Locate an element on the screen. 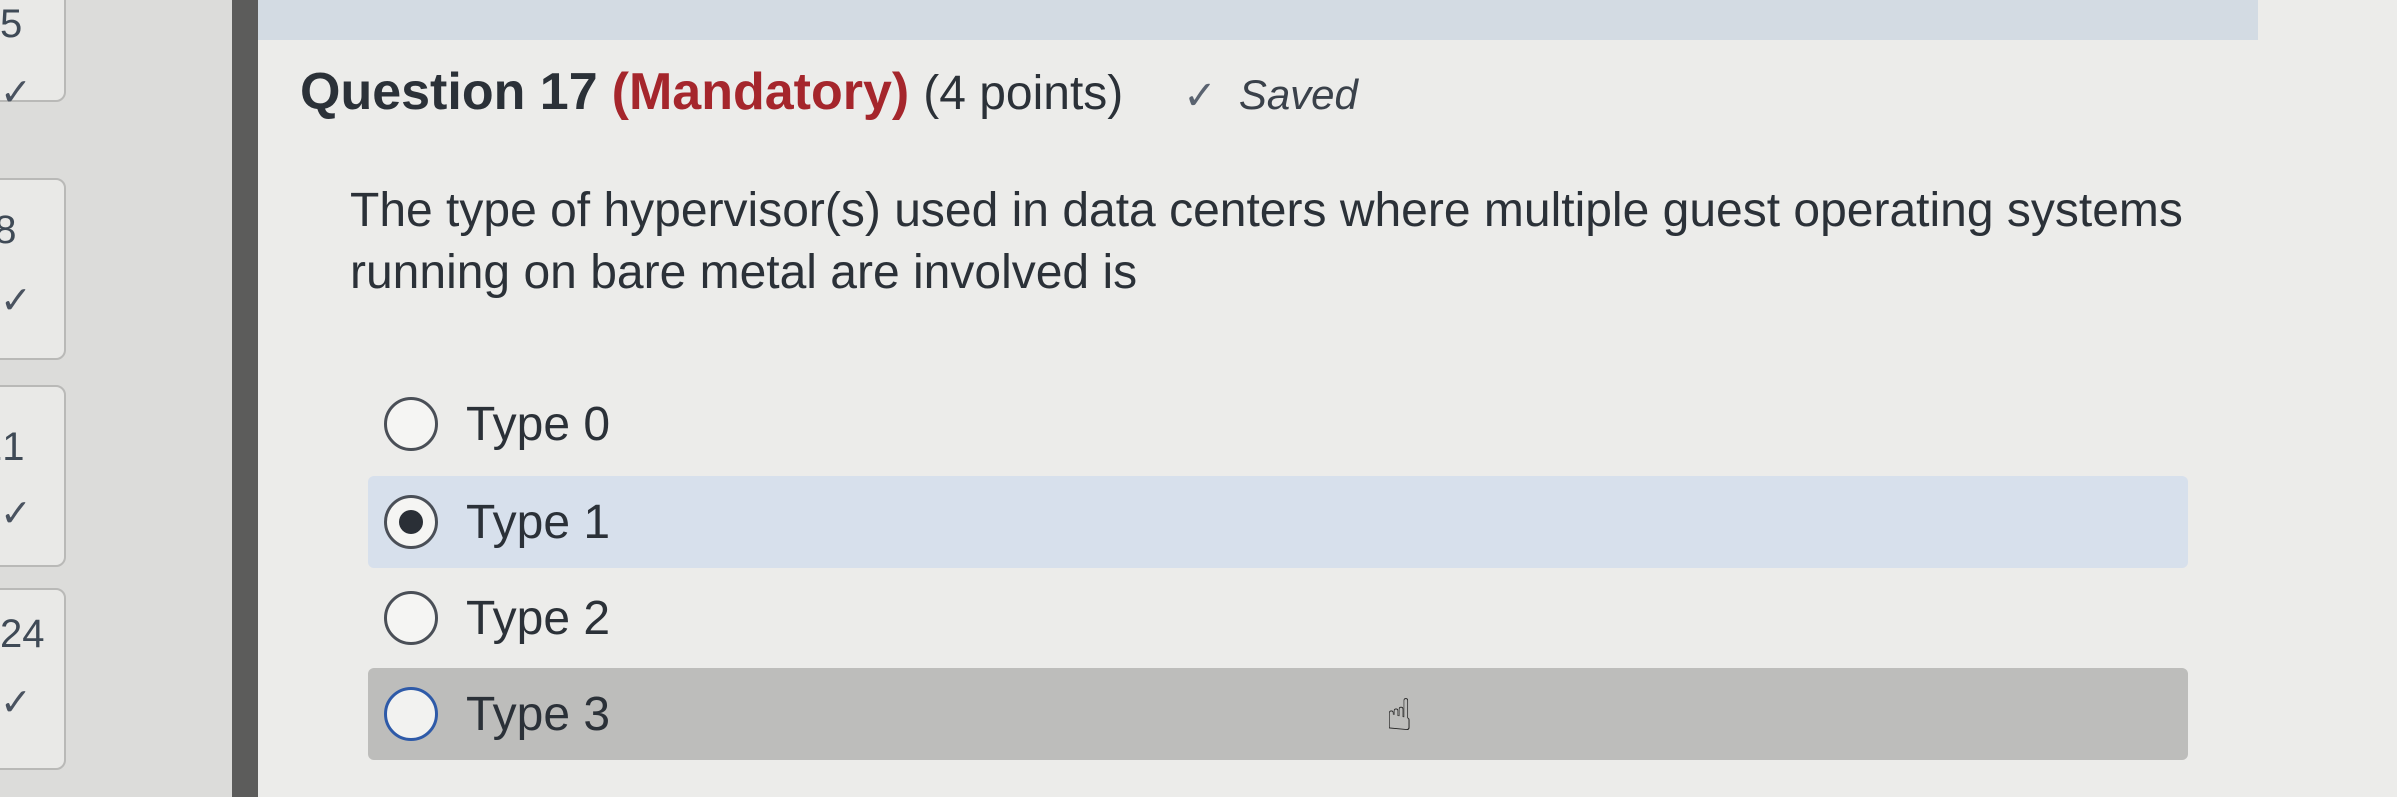 The image size is (2397, 797). option-label: Type 2 is located at coordinates (538, 618).